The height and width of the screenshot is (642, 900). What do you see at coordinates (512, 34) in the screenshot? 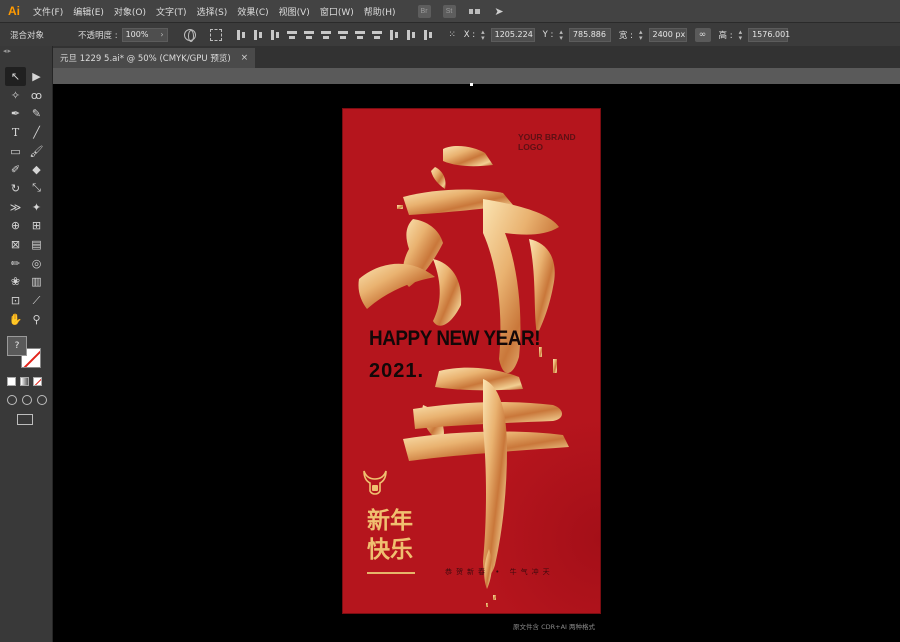
I see `x-field: 1205.224` at bounding box center [512, 34].